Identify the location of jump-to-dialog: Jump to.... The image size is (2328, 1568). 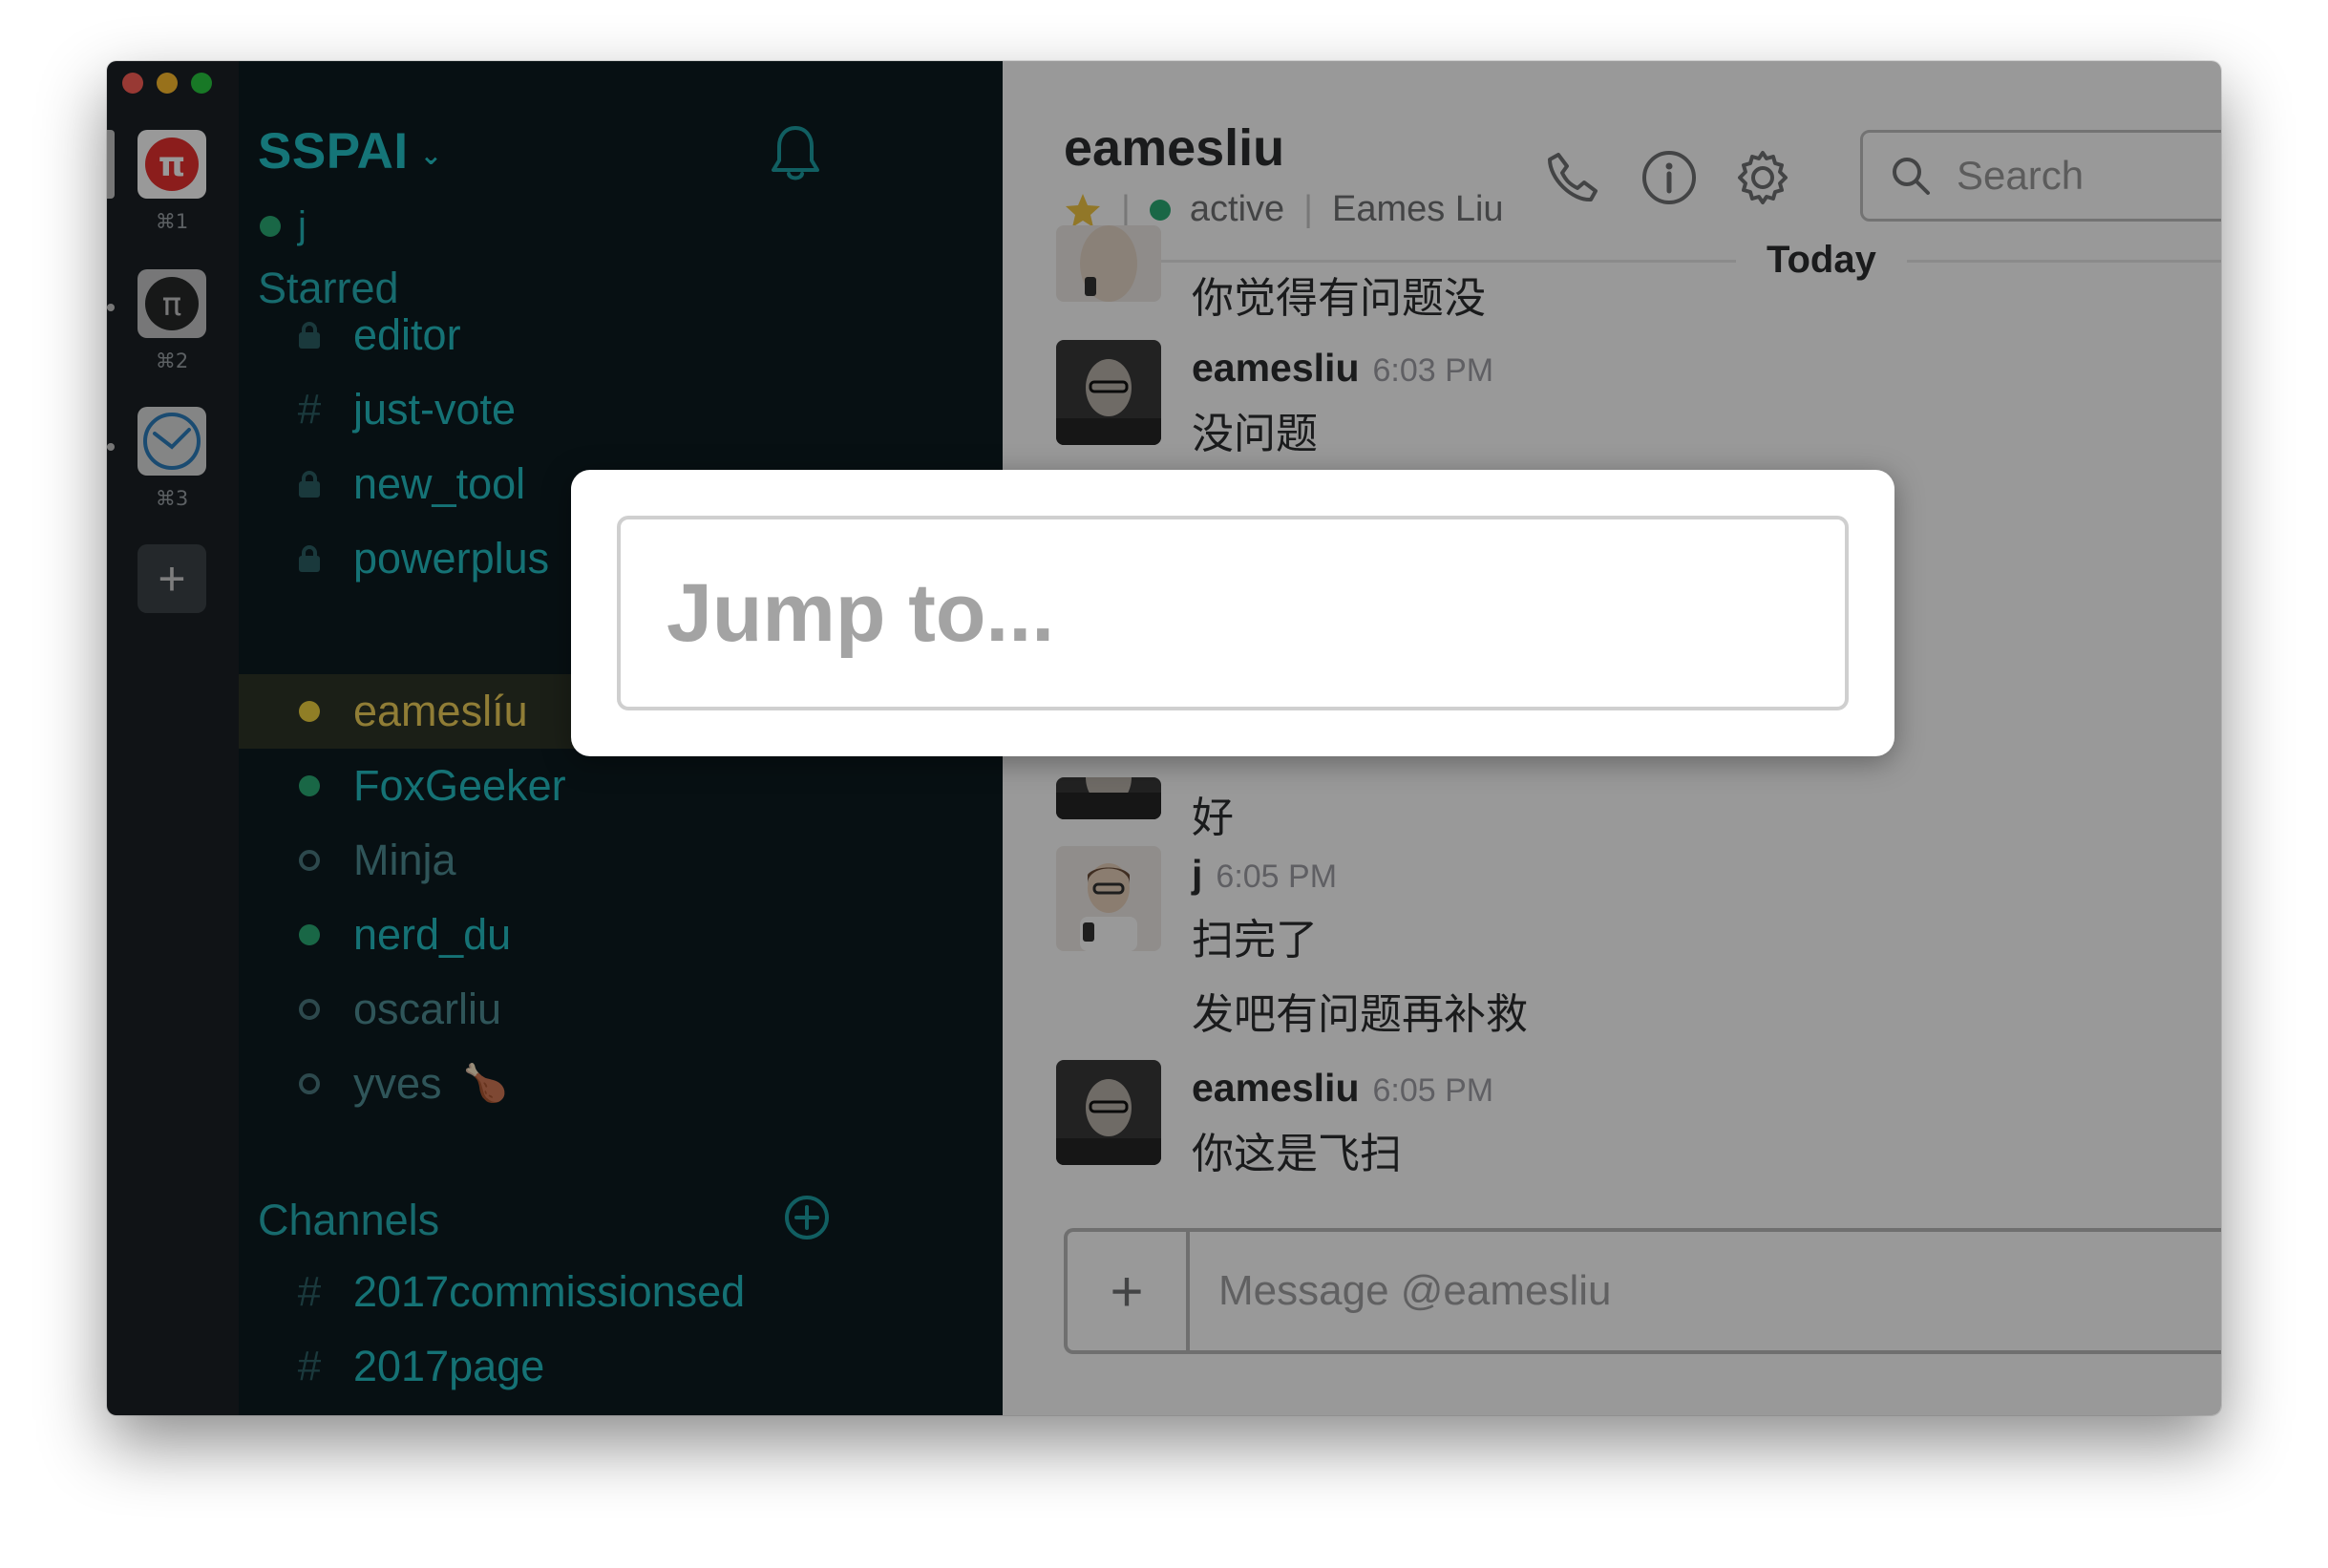
(1232, 613).